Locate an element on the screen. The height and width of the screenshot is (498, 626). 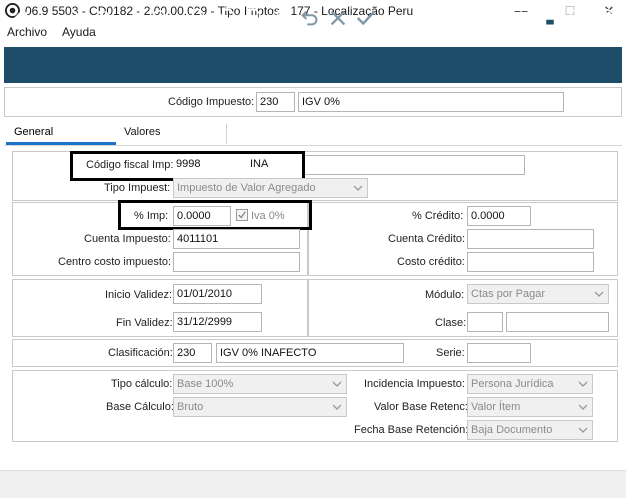
tab-divider is located at coordinates (226, 134).